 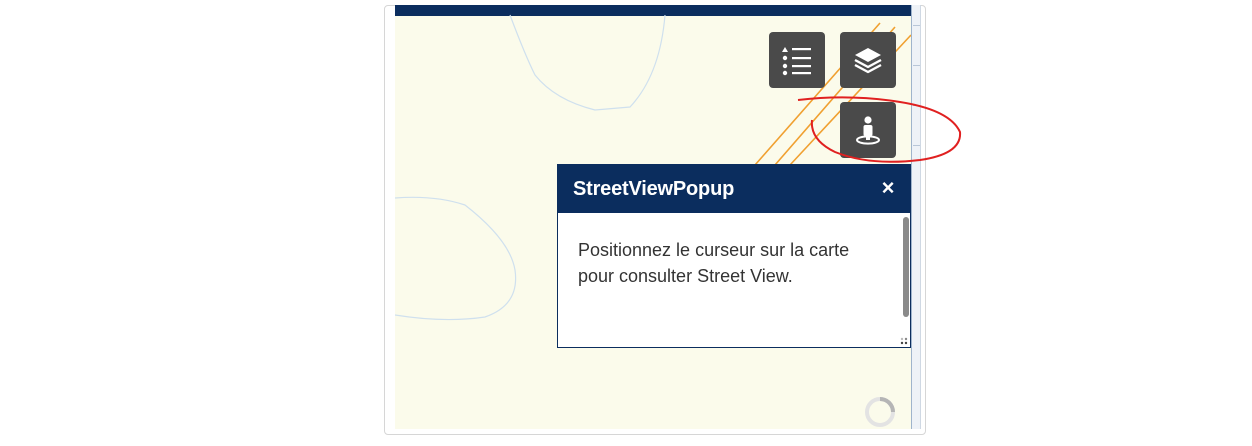 What do you see at coordinates (654, 189) in the screenshot?
I see `popup-title: StreetViewPopup` at bounding box center [654, 189].